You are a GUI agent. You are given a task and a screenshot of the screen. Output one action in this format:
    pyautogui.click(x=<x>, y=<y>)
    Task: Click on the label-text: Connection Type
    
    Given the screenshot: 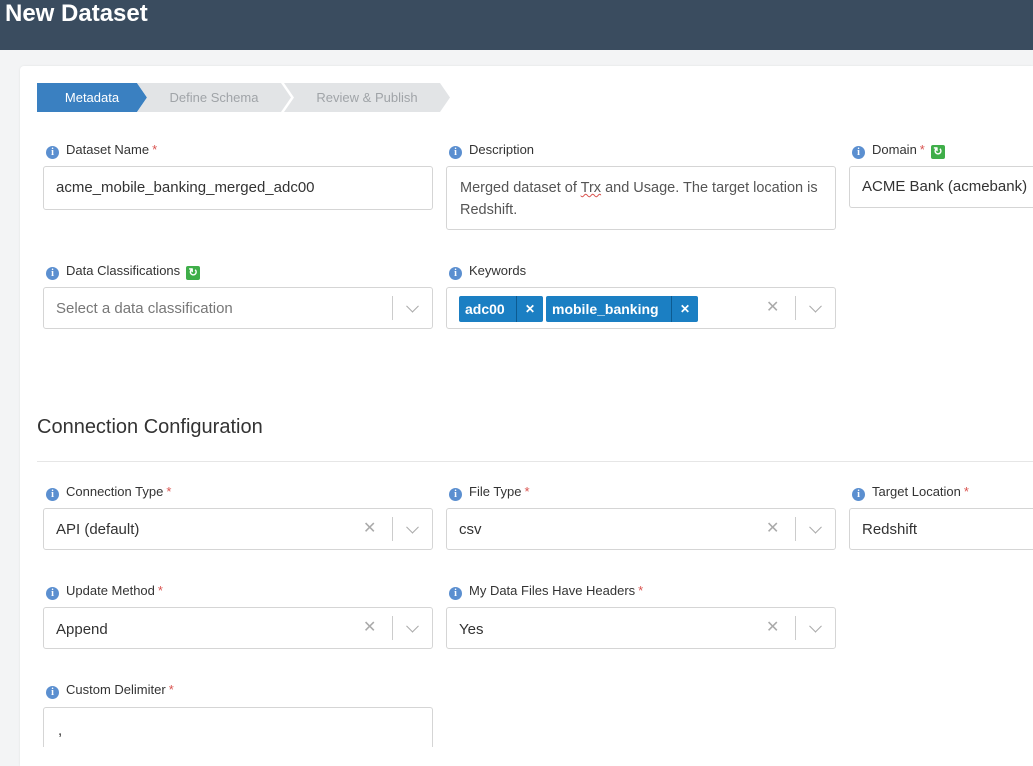 What is the action you would take?
    pyautogui.click(x=115, y=491)
    